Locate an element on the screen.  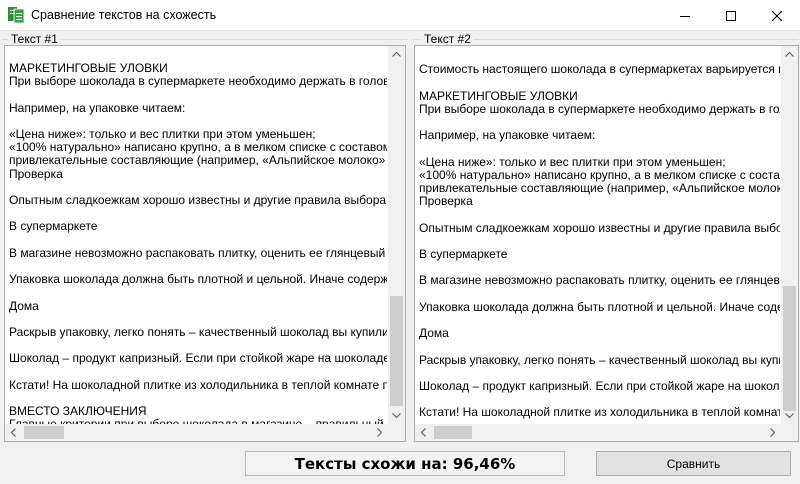
group-border is located at coordinates (205, 39).